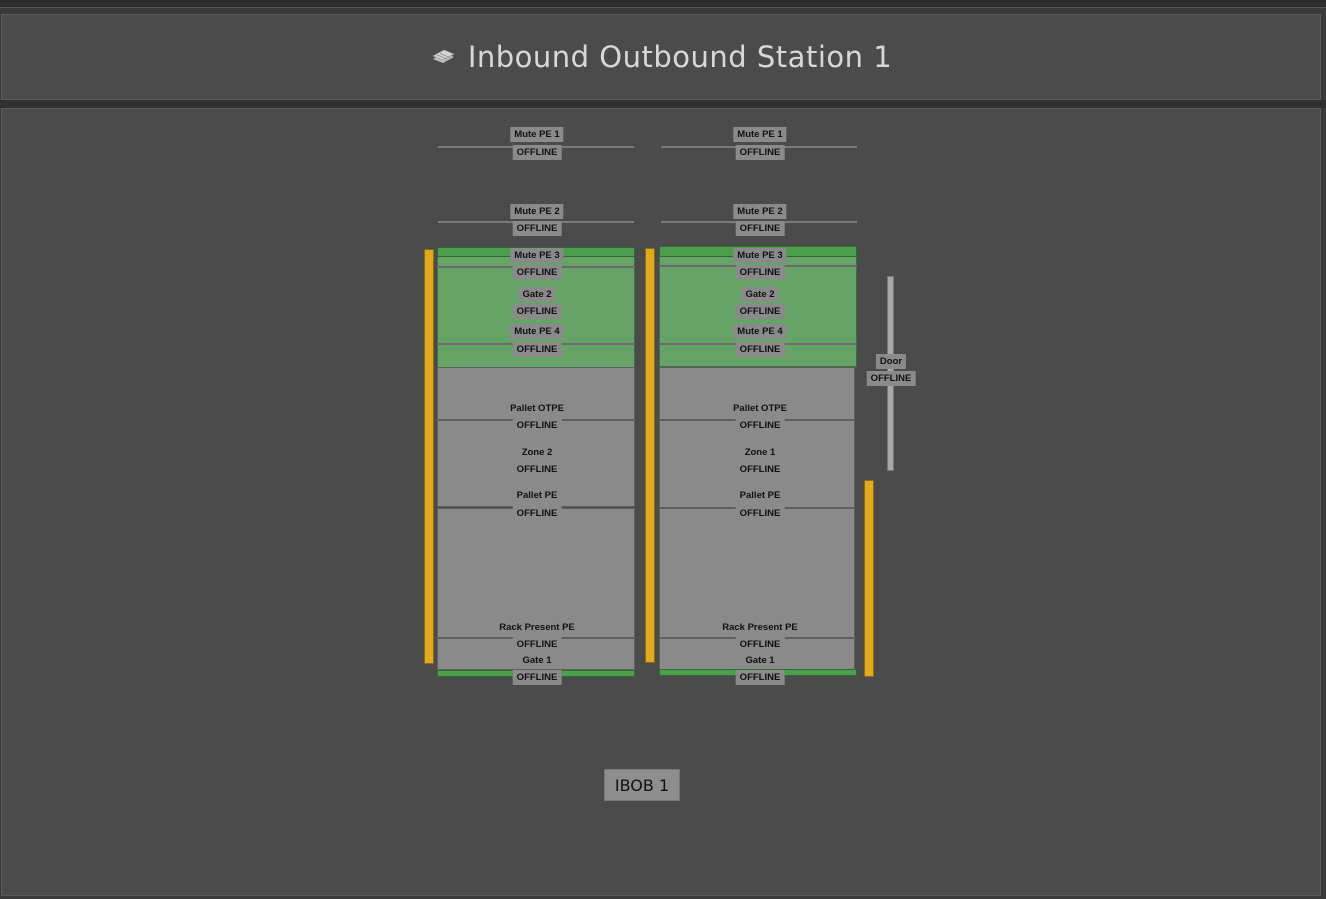  What do you see at coordinates (869, 578) in the screenshot?
I see `rail-right` at bounding box center [869, 578].